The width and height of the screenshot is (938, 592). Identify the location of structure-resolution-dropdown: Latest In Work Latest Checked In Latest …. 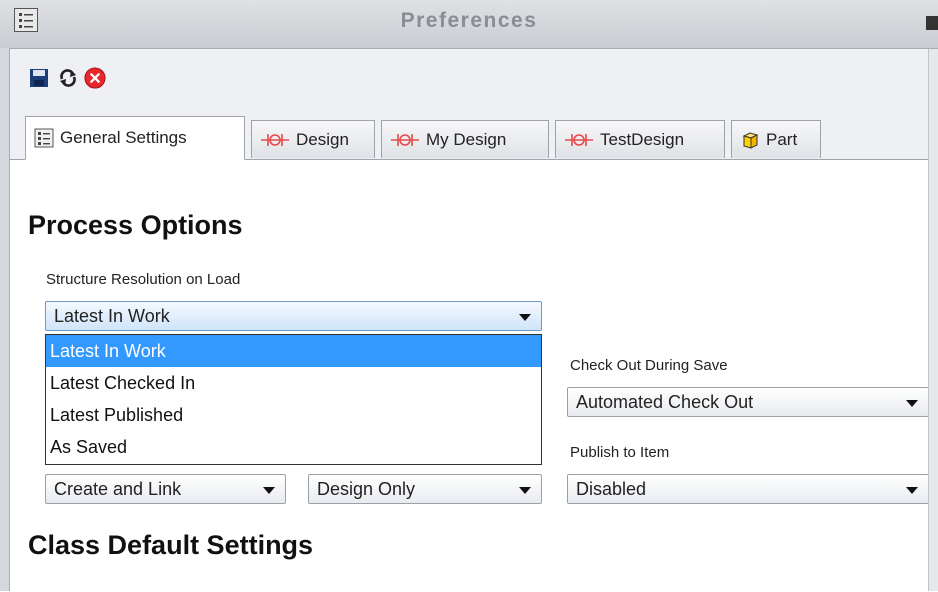
(293, 399).